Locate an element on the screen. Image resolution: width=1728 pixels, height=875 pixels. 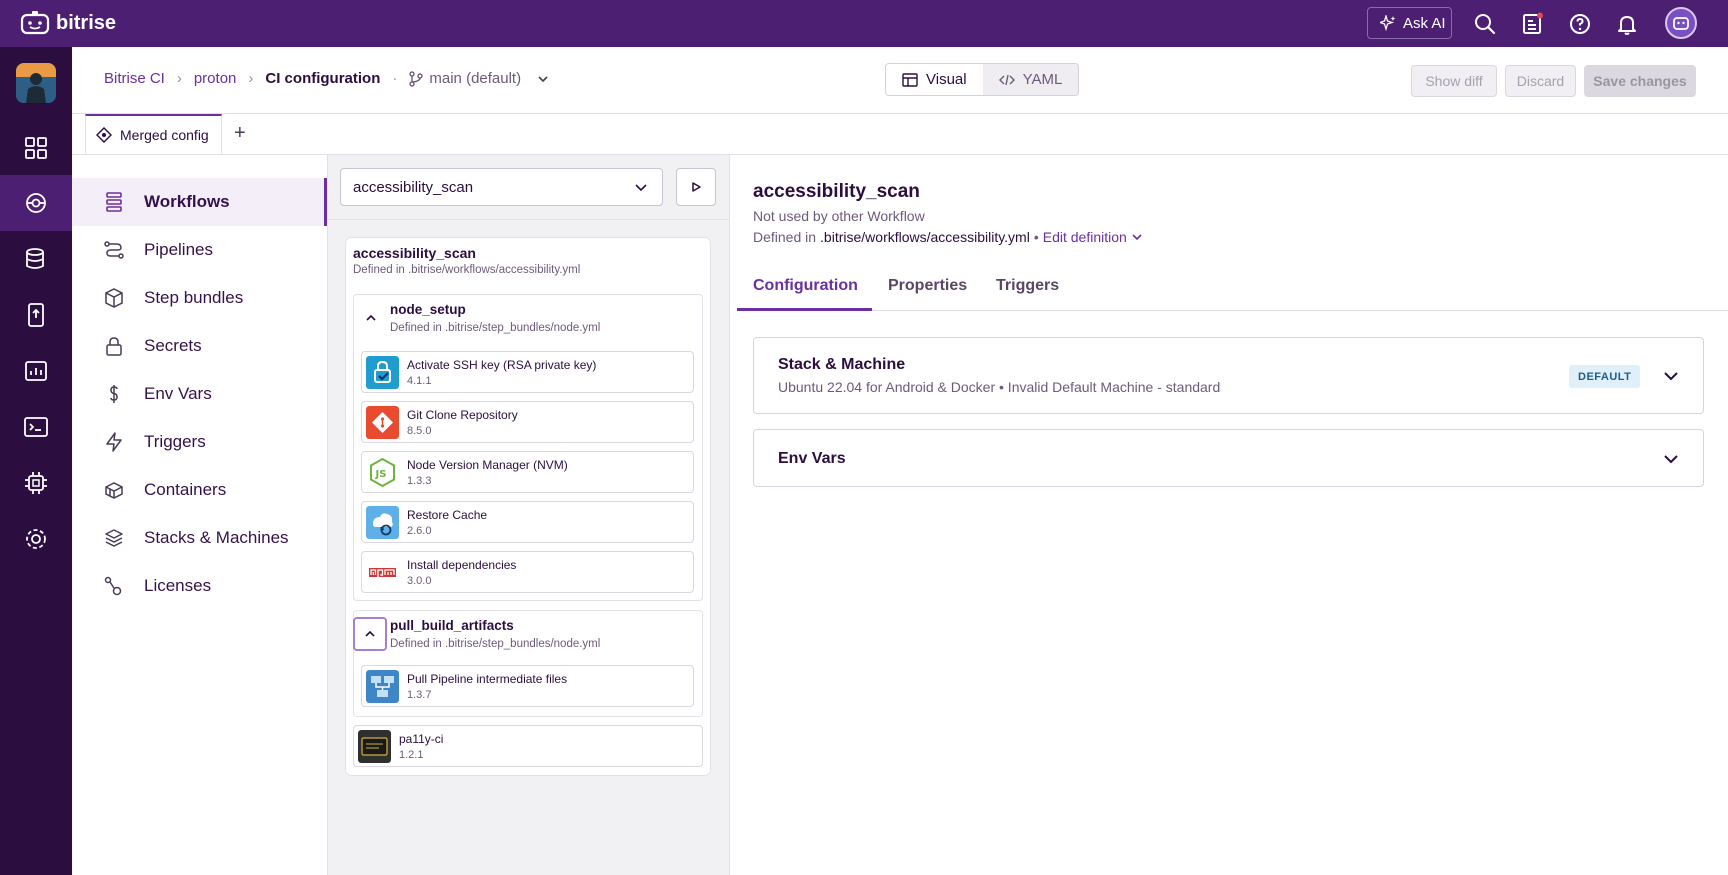
divider is located at coordinates (729, 515).